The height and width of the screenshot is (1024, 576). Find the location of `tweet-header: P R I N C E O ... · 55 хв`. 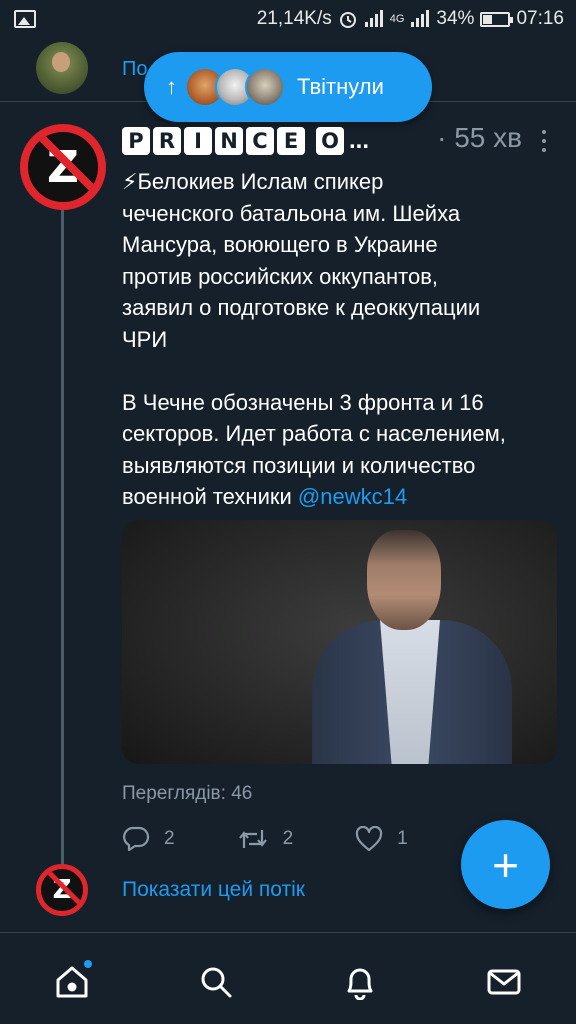

tweet-header: P R I N C E O ... · 55 хв is located at coordinates (332, 140).